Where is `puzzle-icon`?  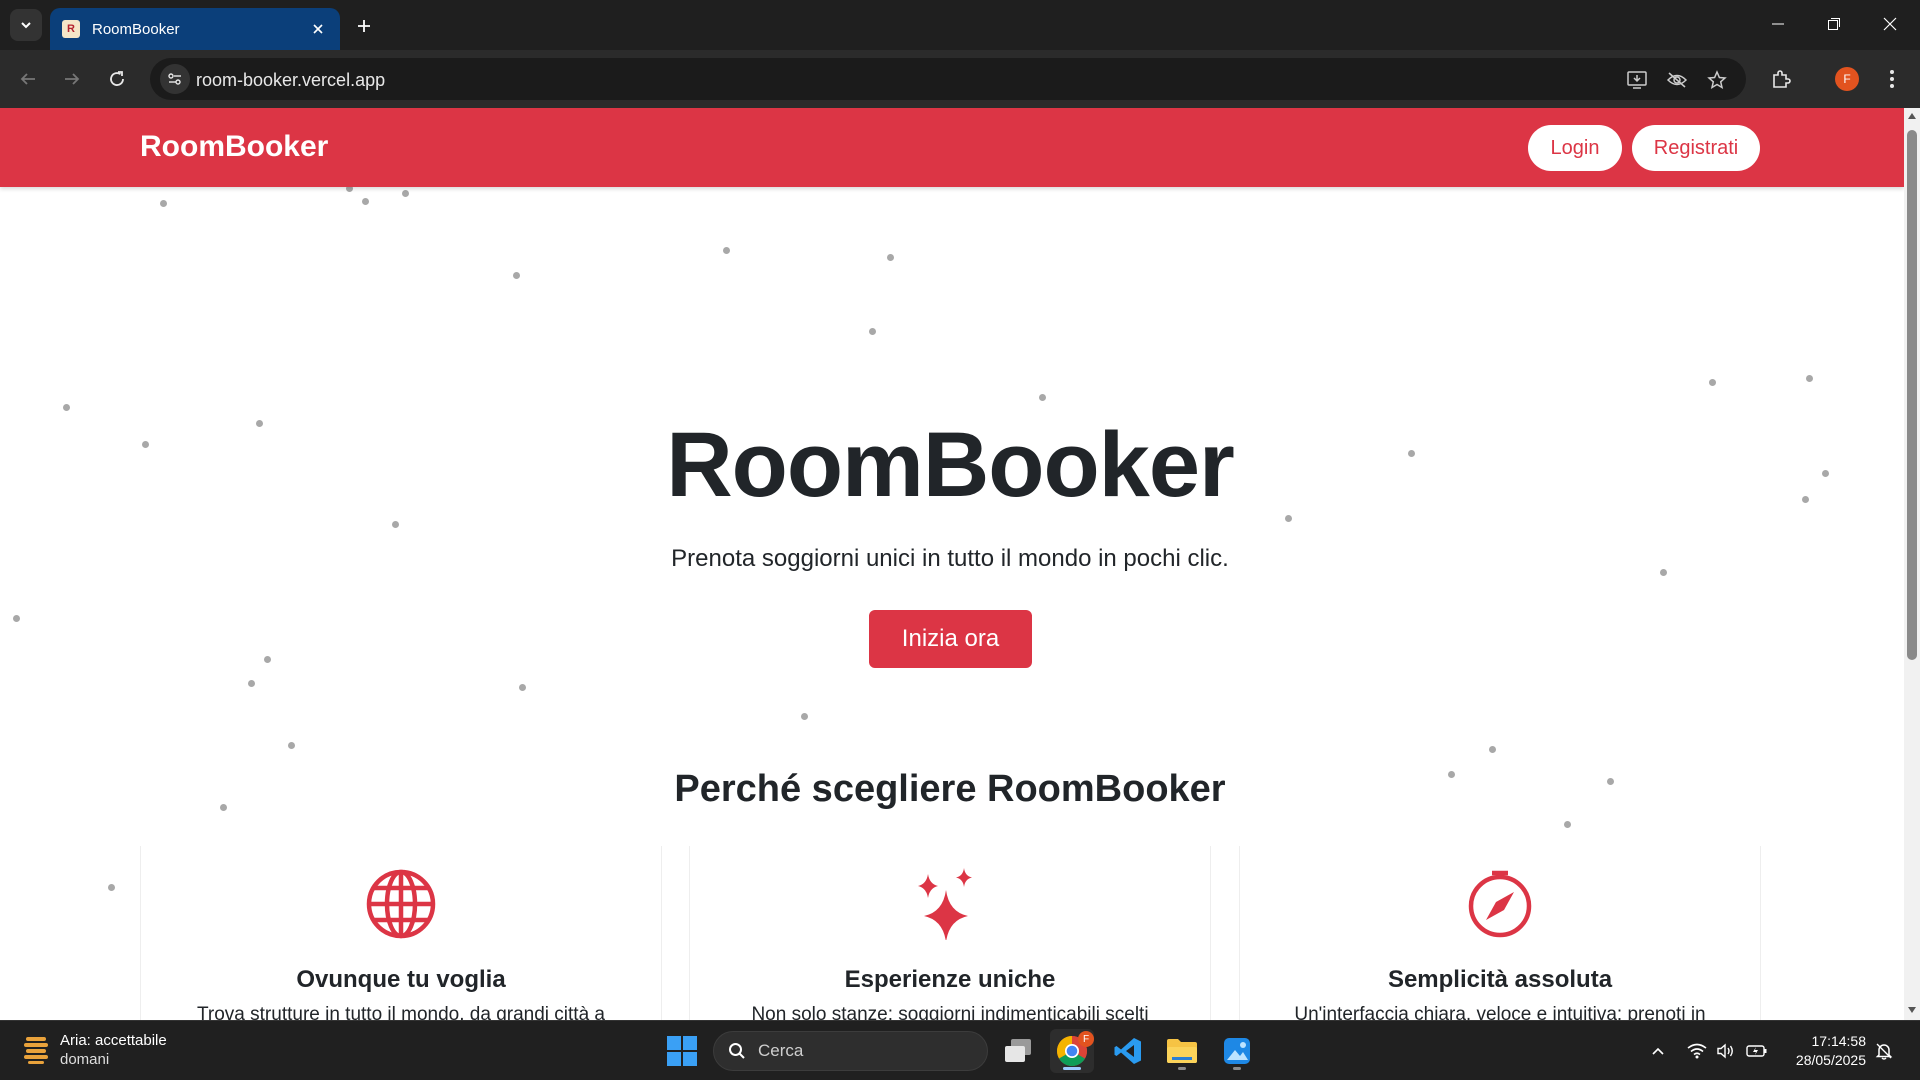
puzzle-icon is located at coordinates (1782, 79).